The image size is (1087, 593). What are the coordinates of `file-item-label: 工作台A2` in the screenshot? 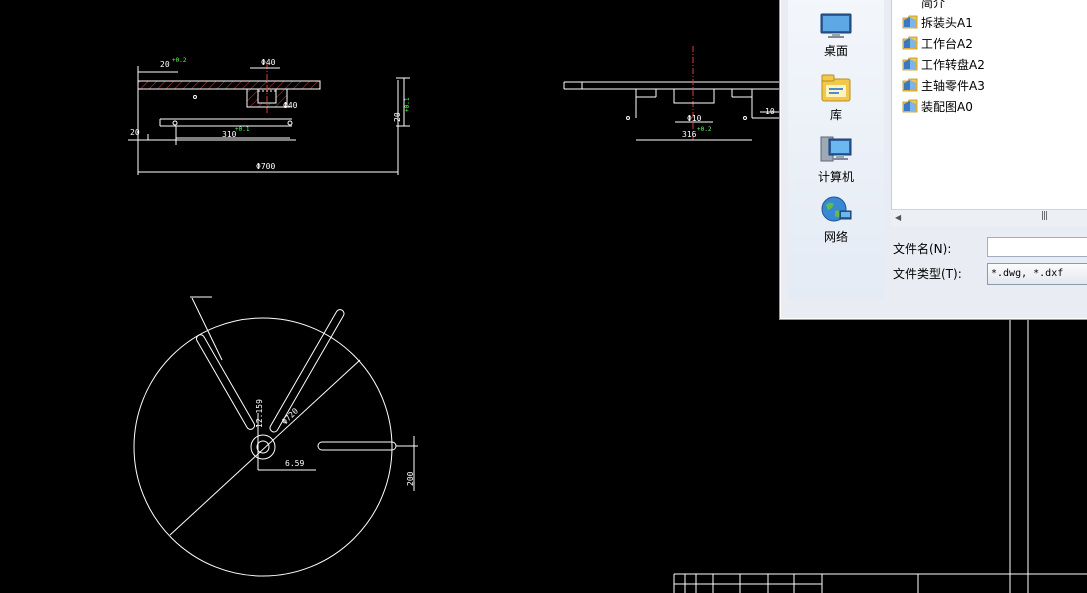 It's located at (947, 43).